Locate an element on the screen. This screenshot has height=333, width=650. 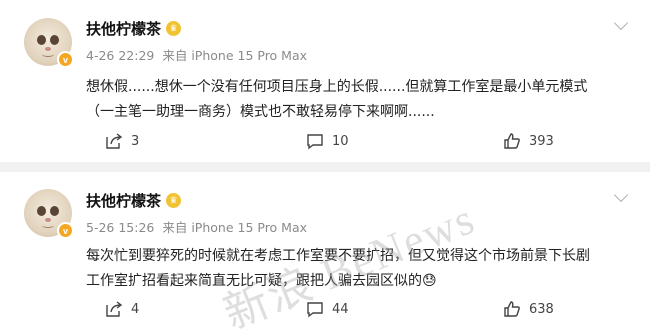
content-line: 每次忙到要猝死的时候就在考虑工作室要不要扩招，但又觉得这个市场前景下长剧 is located at coordinates (338, 256).